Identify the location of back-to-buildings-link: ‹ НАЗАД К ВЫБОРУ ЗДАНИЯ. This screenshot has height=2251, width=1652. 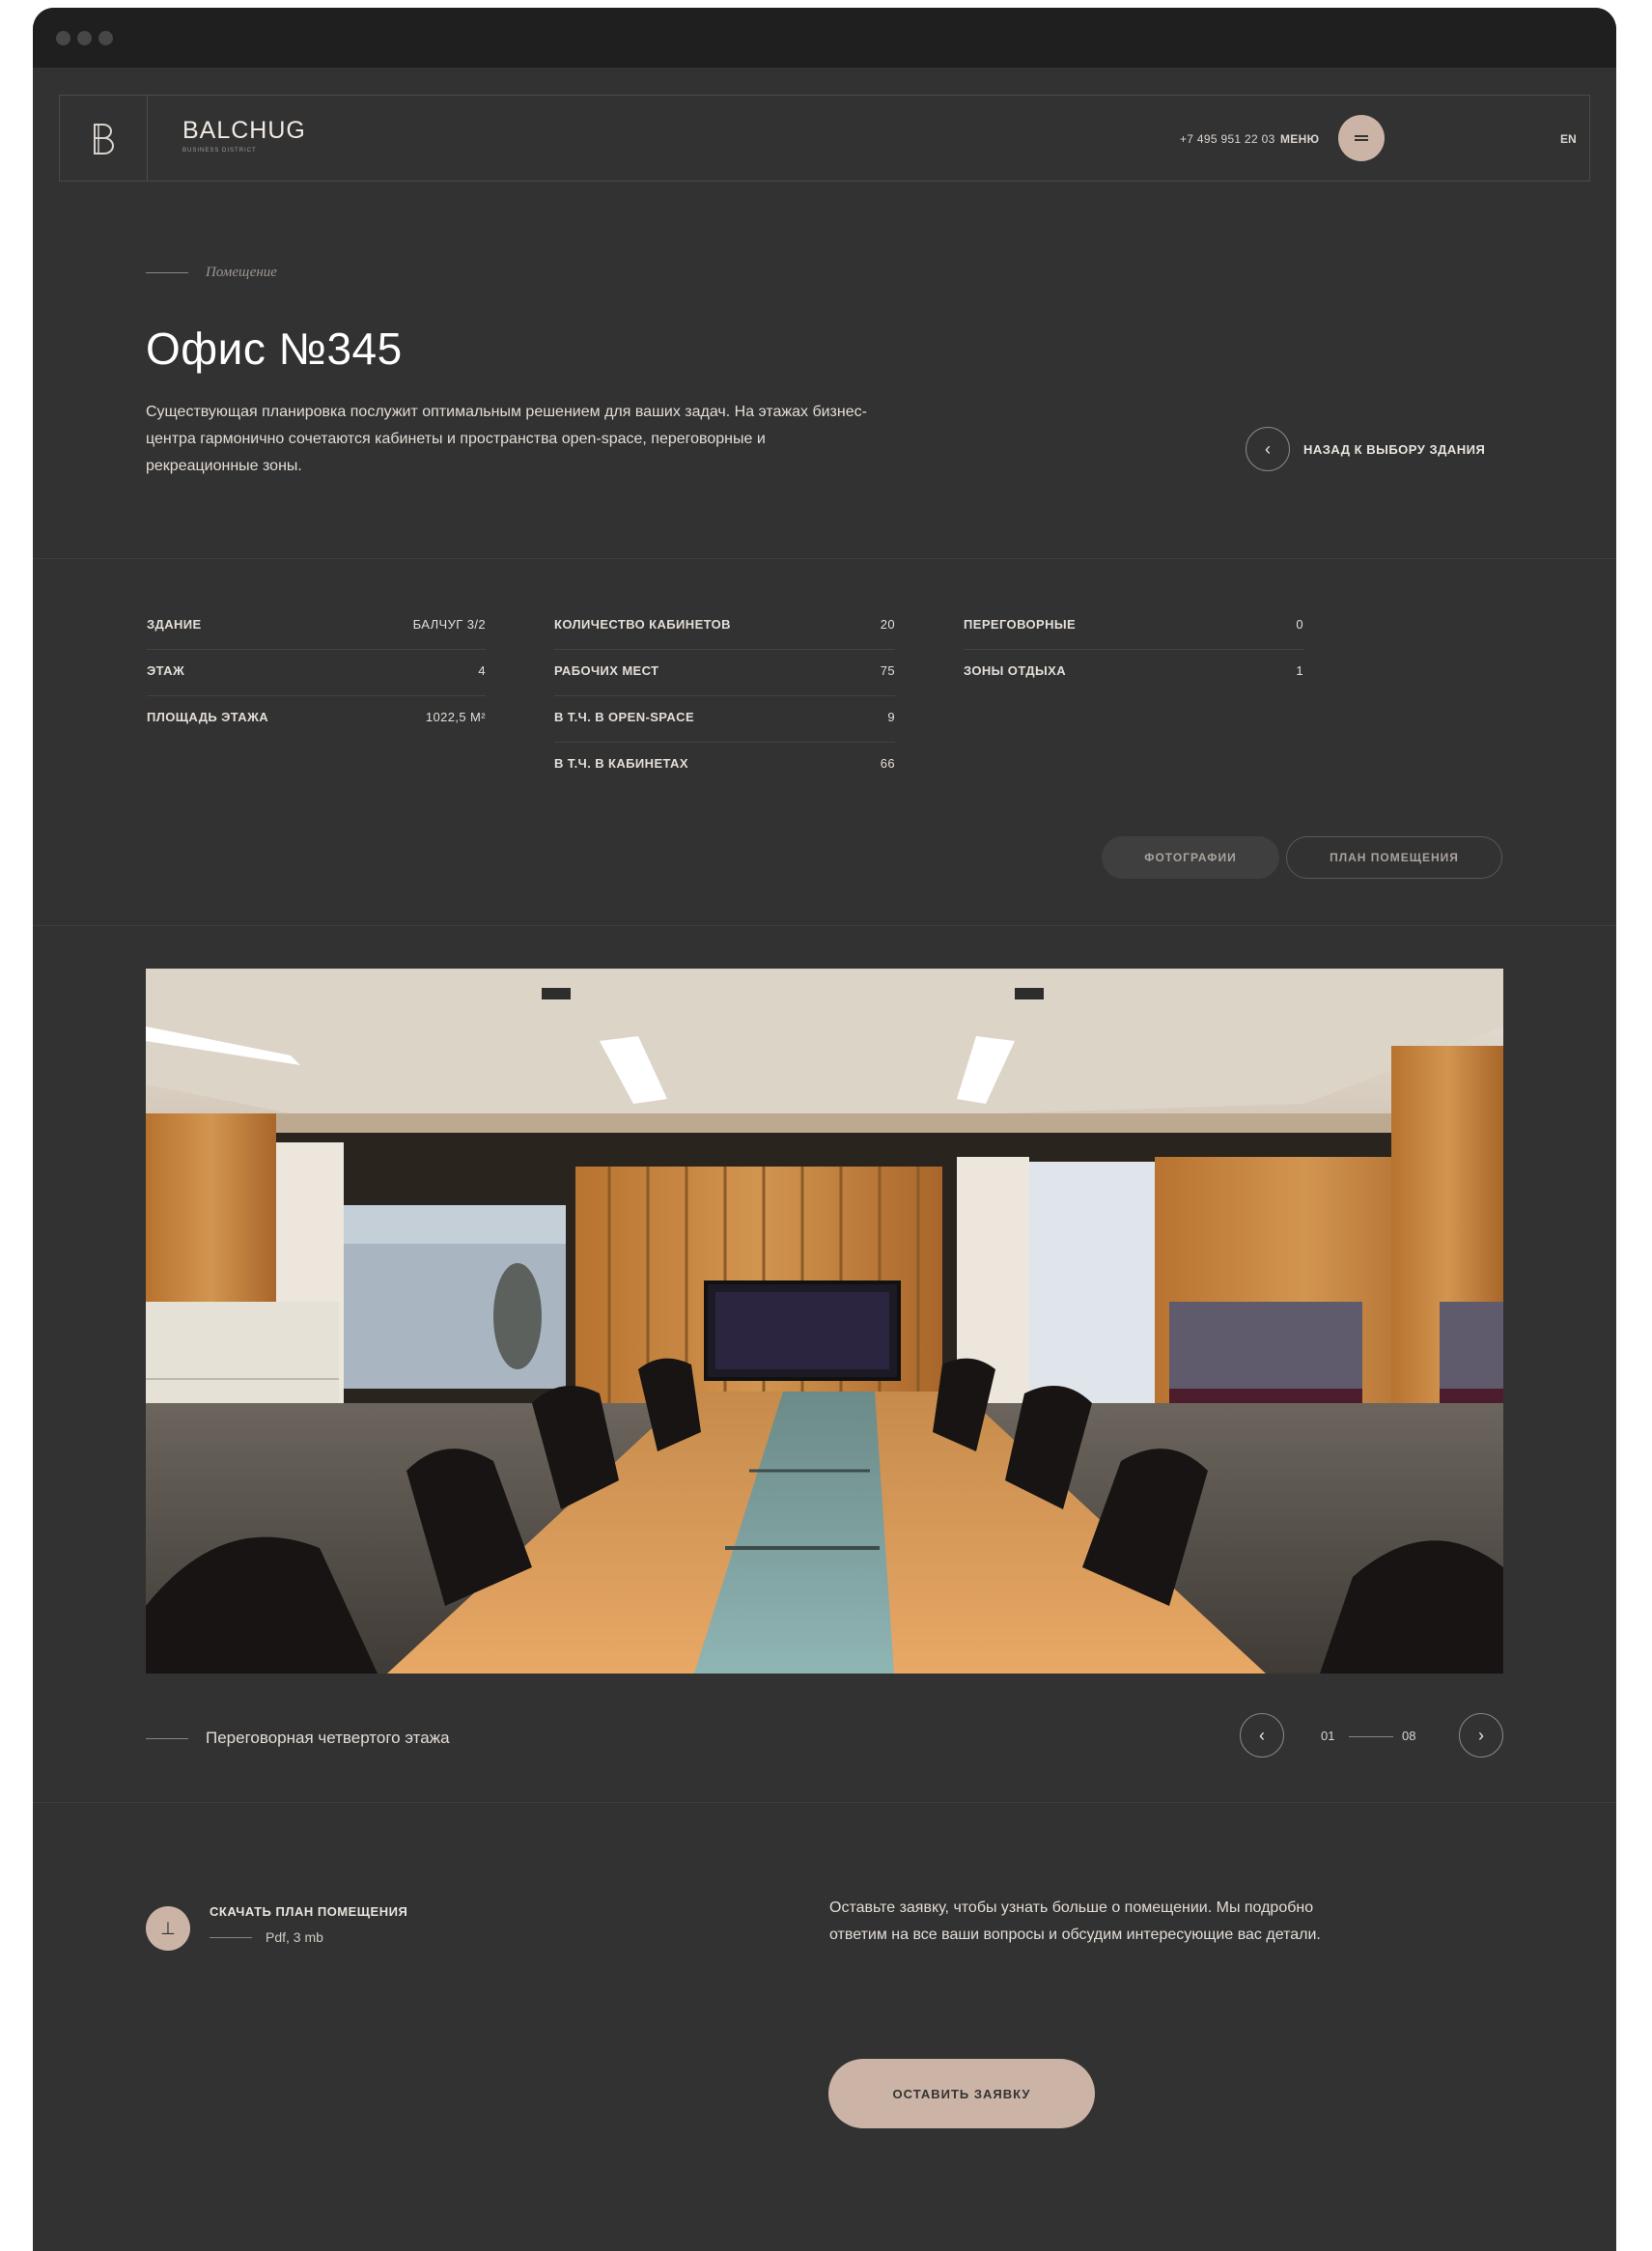
(1366, 449).